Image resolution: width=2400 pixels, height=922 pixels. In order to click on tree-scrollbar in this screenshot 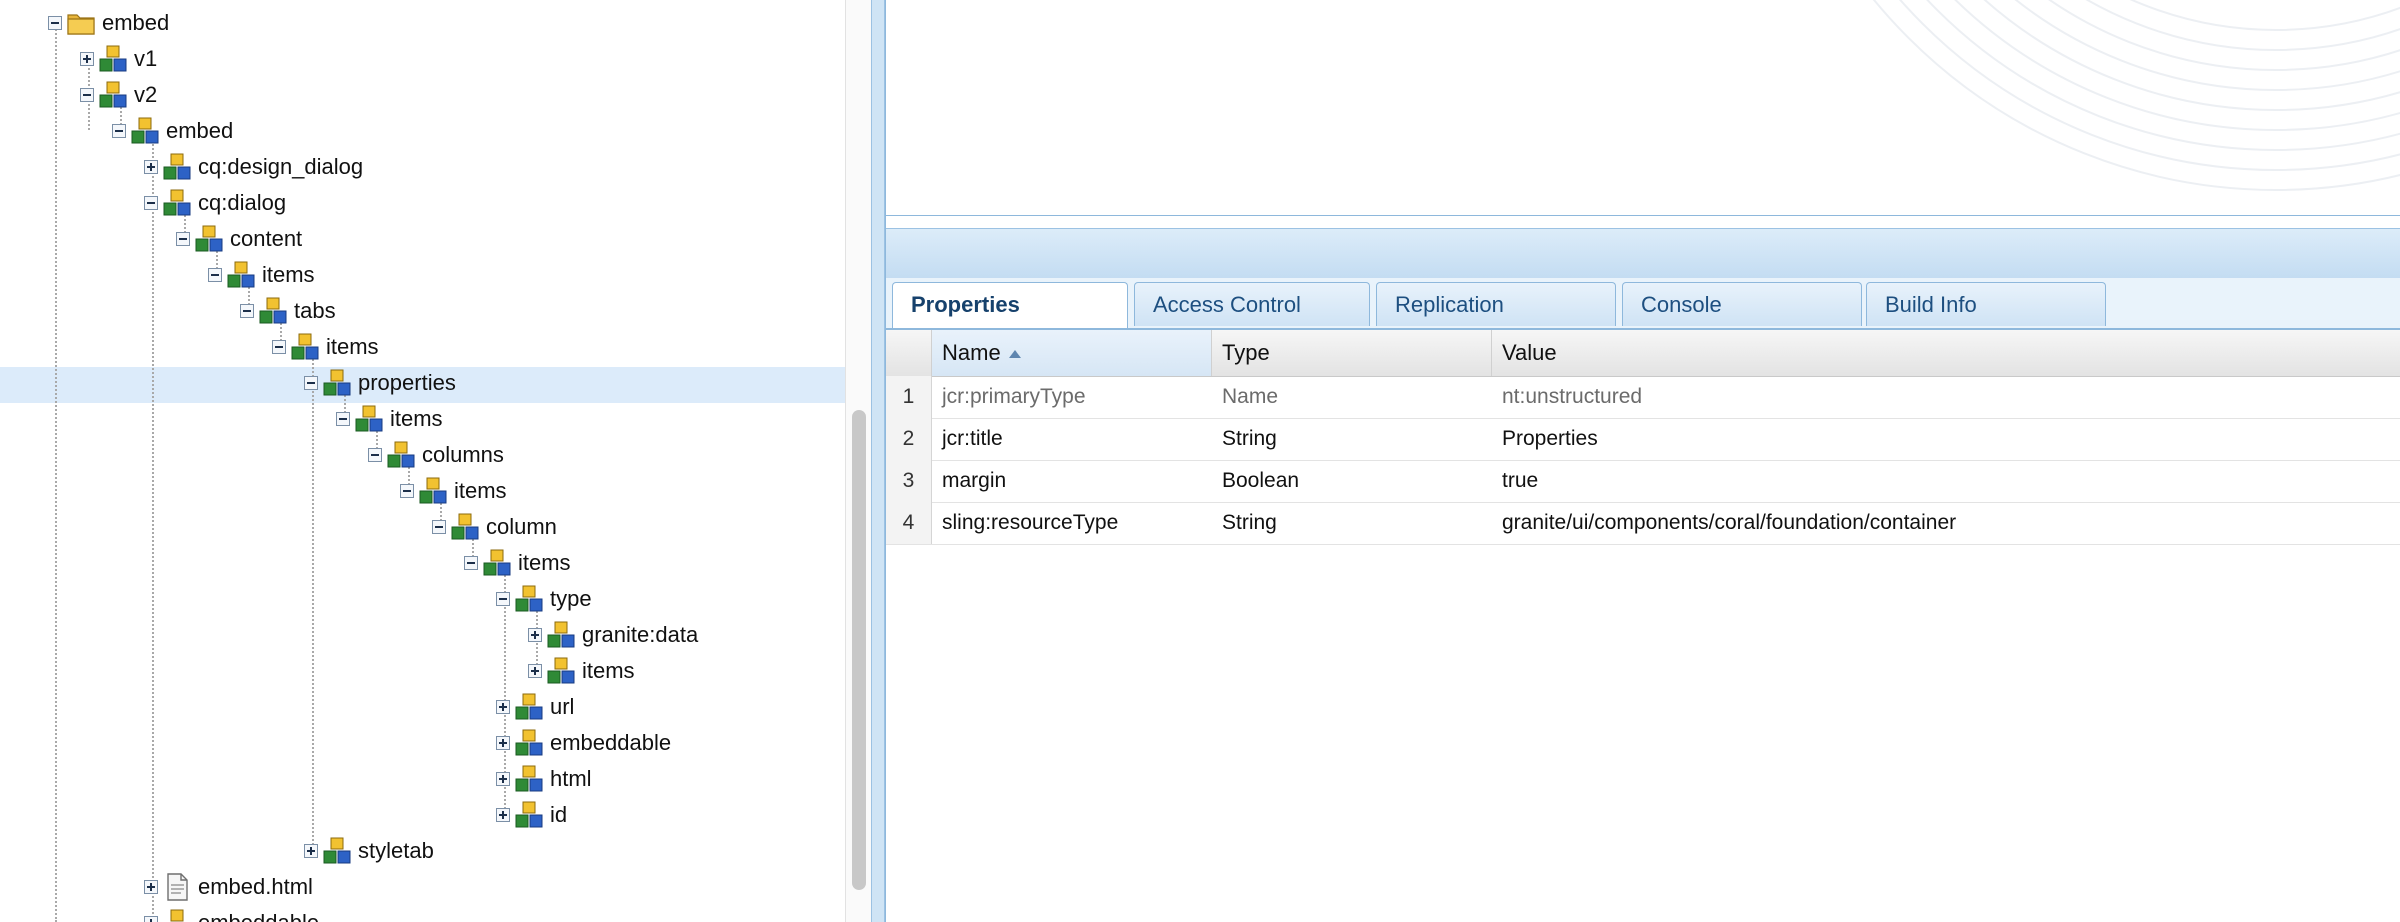, I will do `click(858, 461)`.